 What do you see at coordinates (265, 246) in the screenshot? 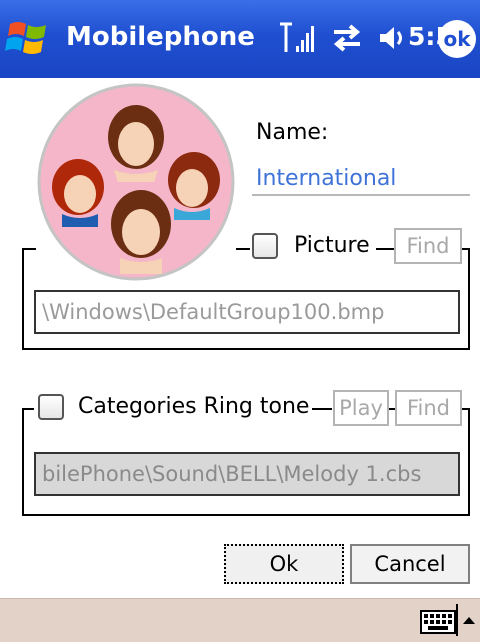
I see `picture-checkbox` at bounding box center [265, 246].